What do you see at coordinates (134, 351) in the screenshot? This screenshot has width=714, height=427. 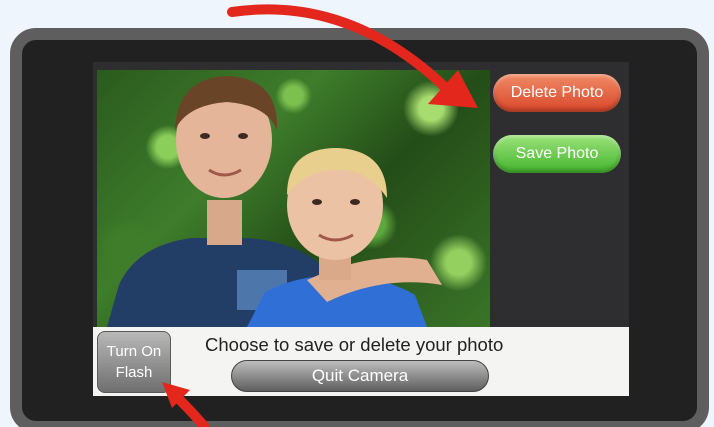 I see `flash-label-line1: Turn On` at bounding box center [134, 351].